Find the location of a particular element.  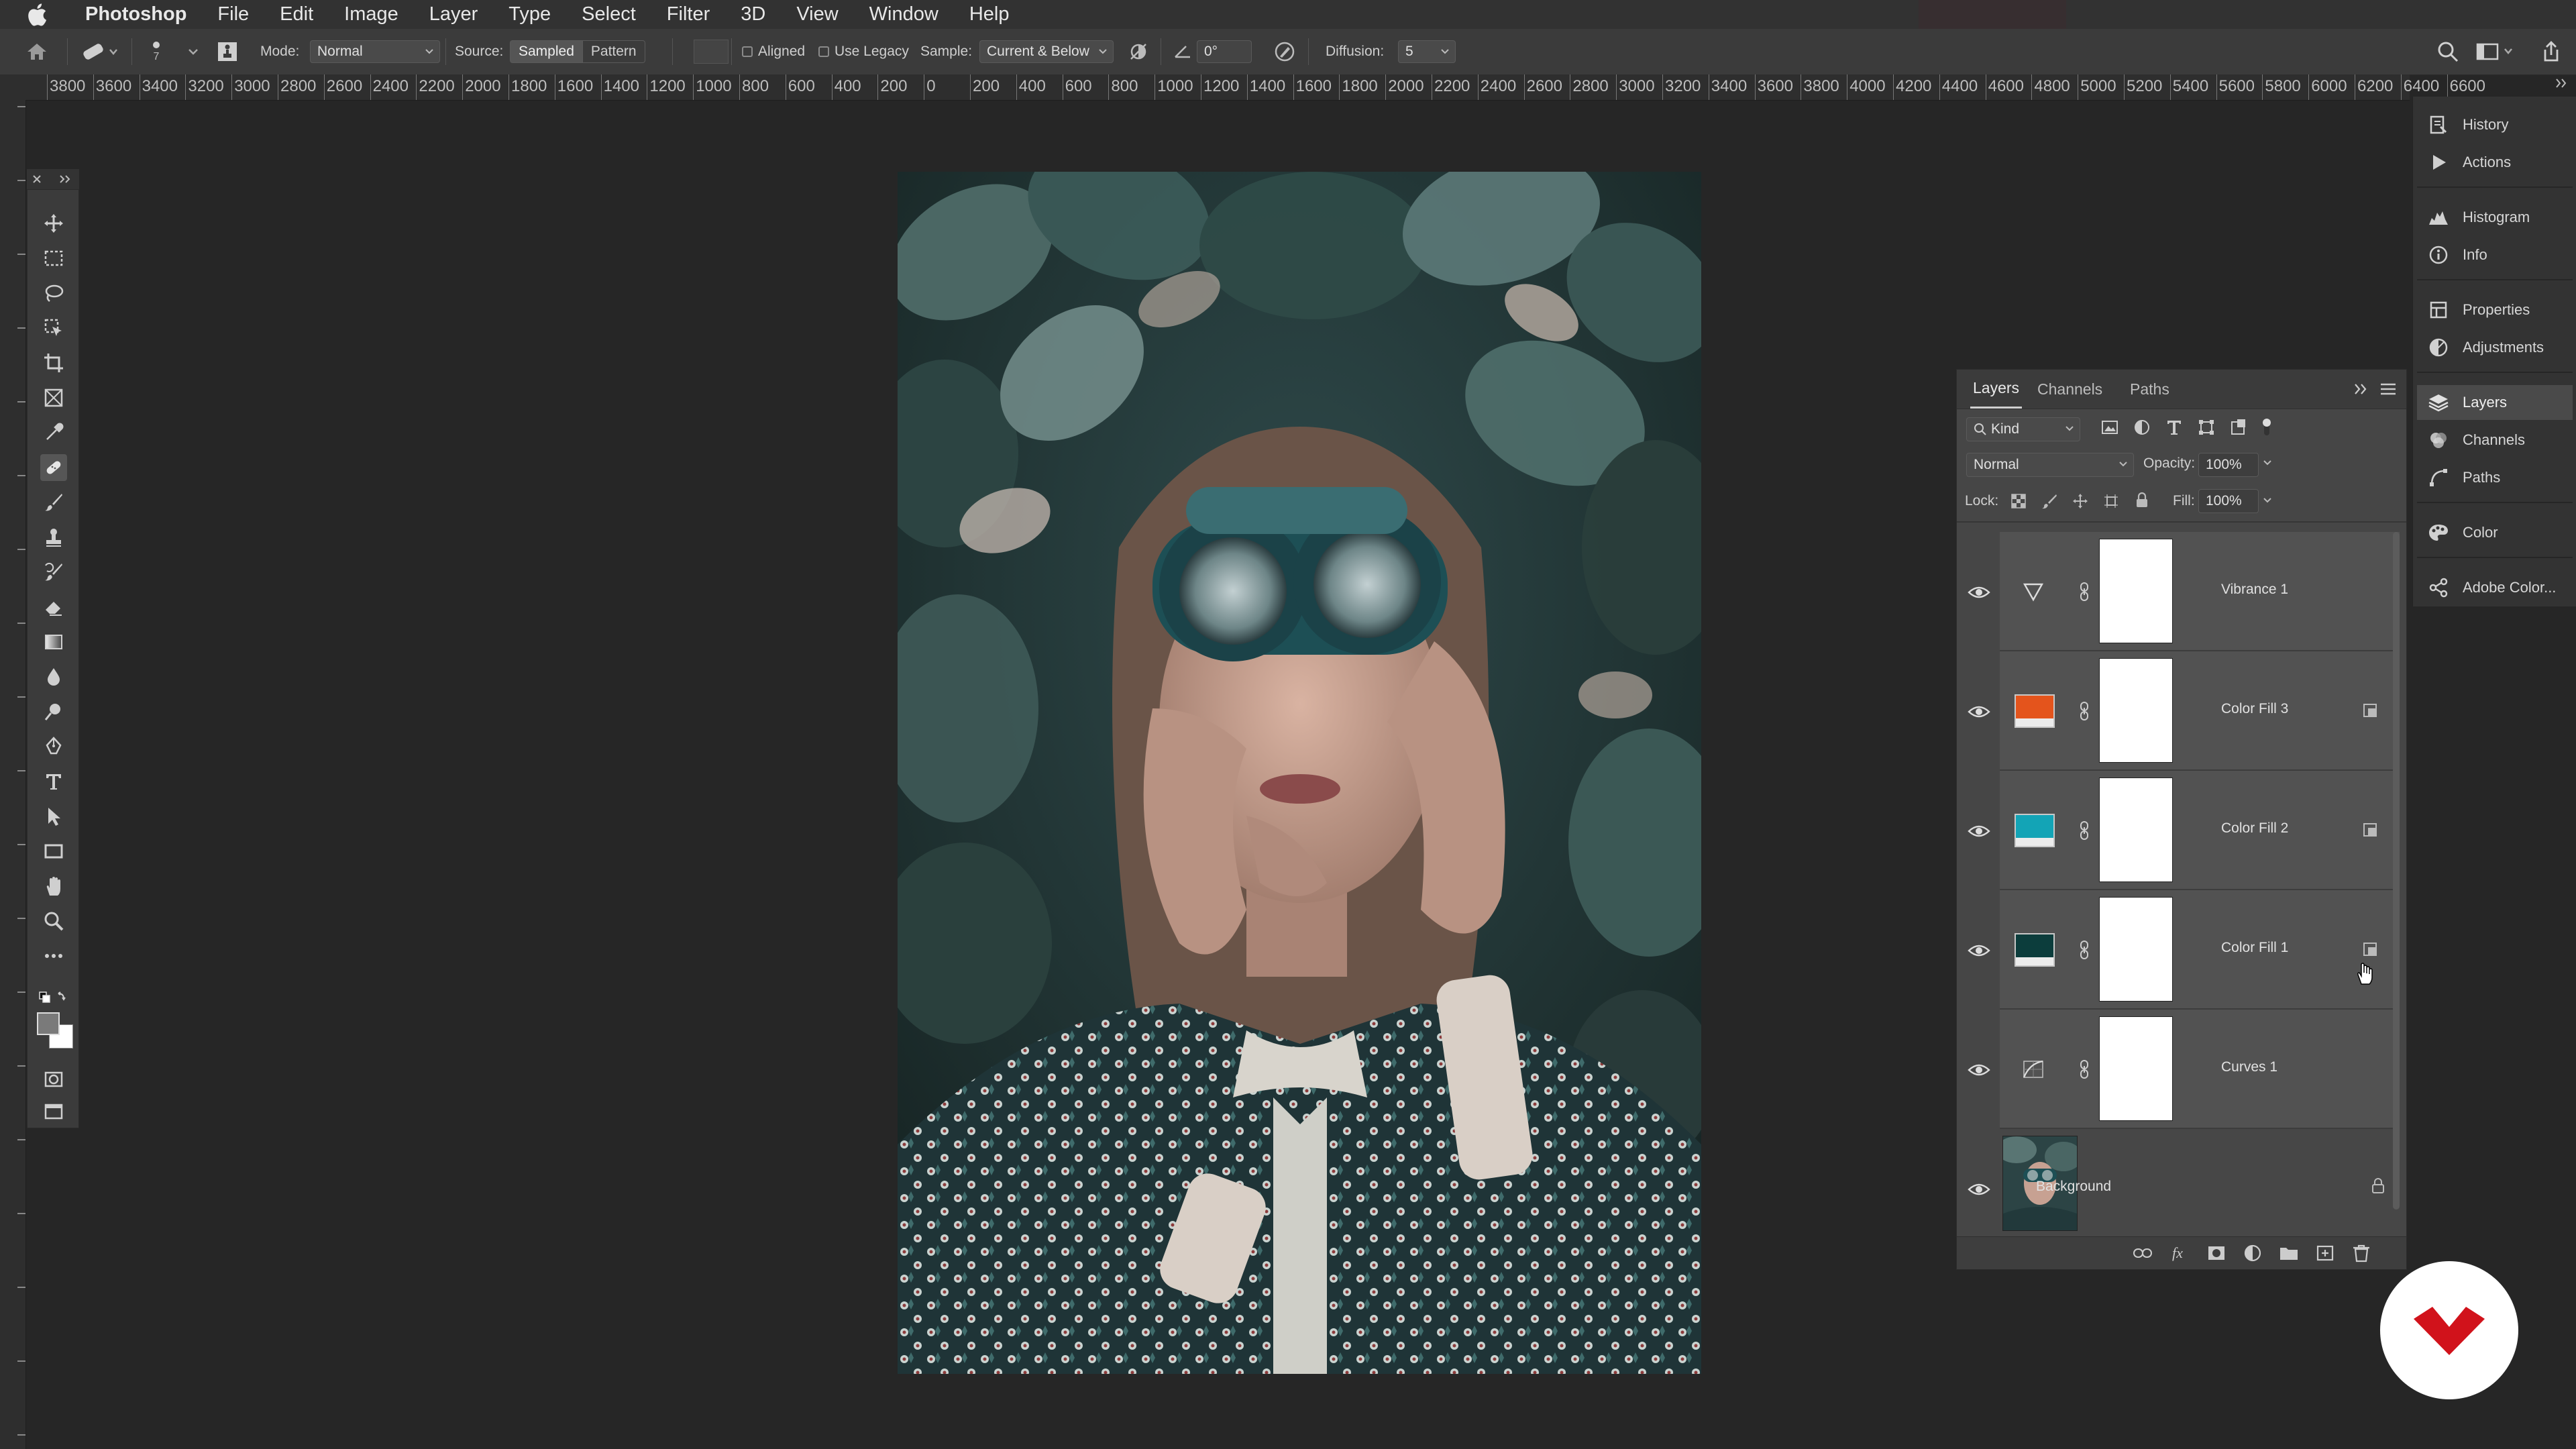

dock-properties: Properties is located at coordinates (2495, 309).